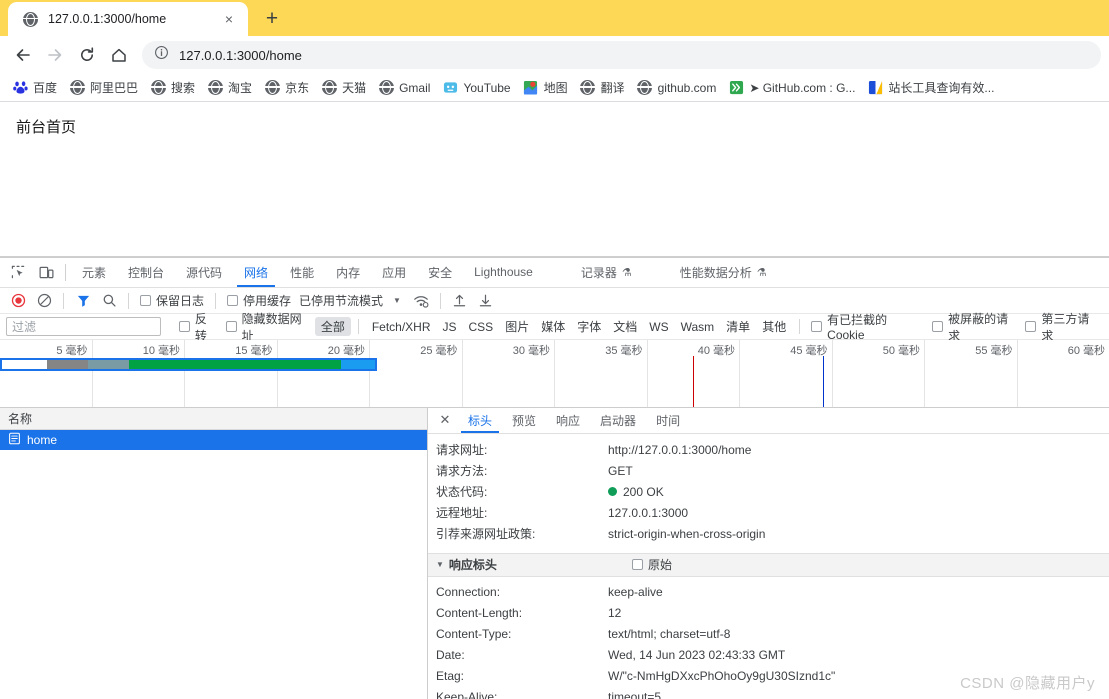 The width and height of the screenshot is (1109, 699). Describe the element at coordinates (18, 301) in the screenshot. I see `record-icon` at that location.